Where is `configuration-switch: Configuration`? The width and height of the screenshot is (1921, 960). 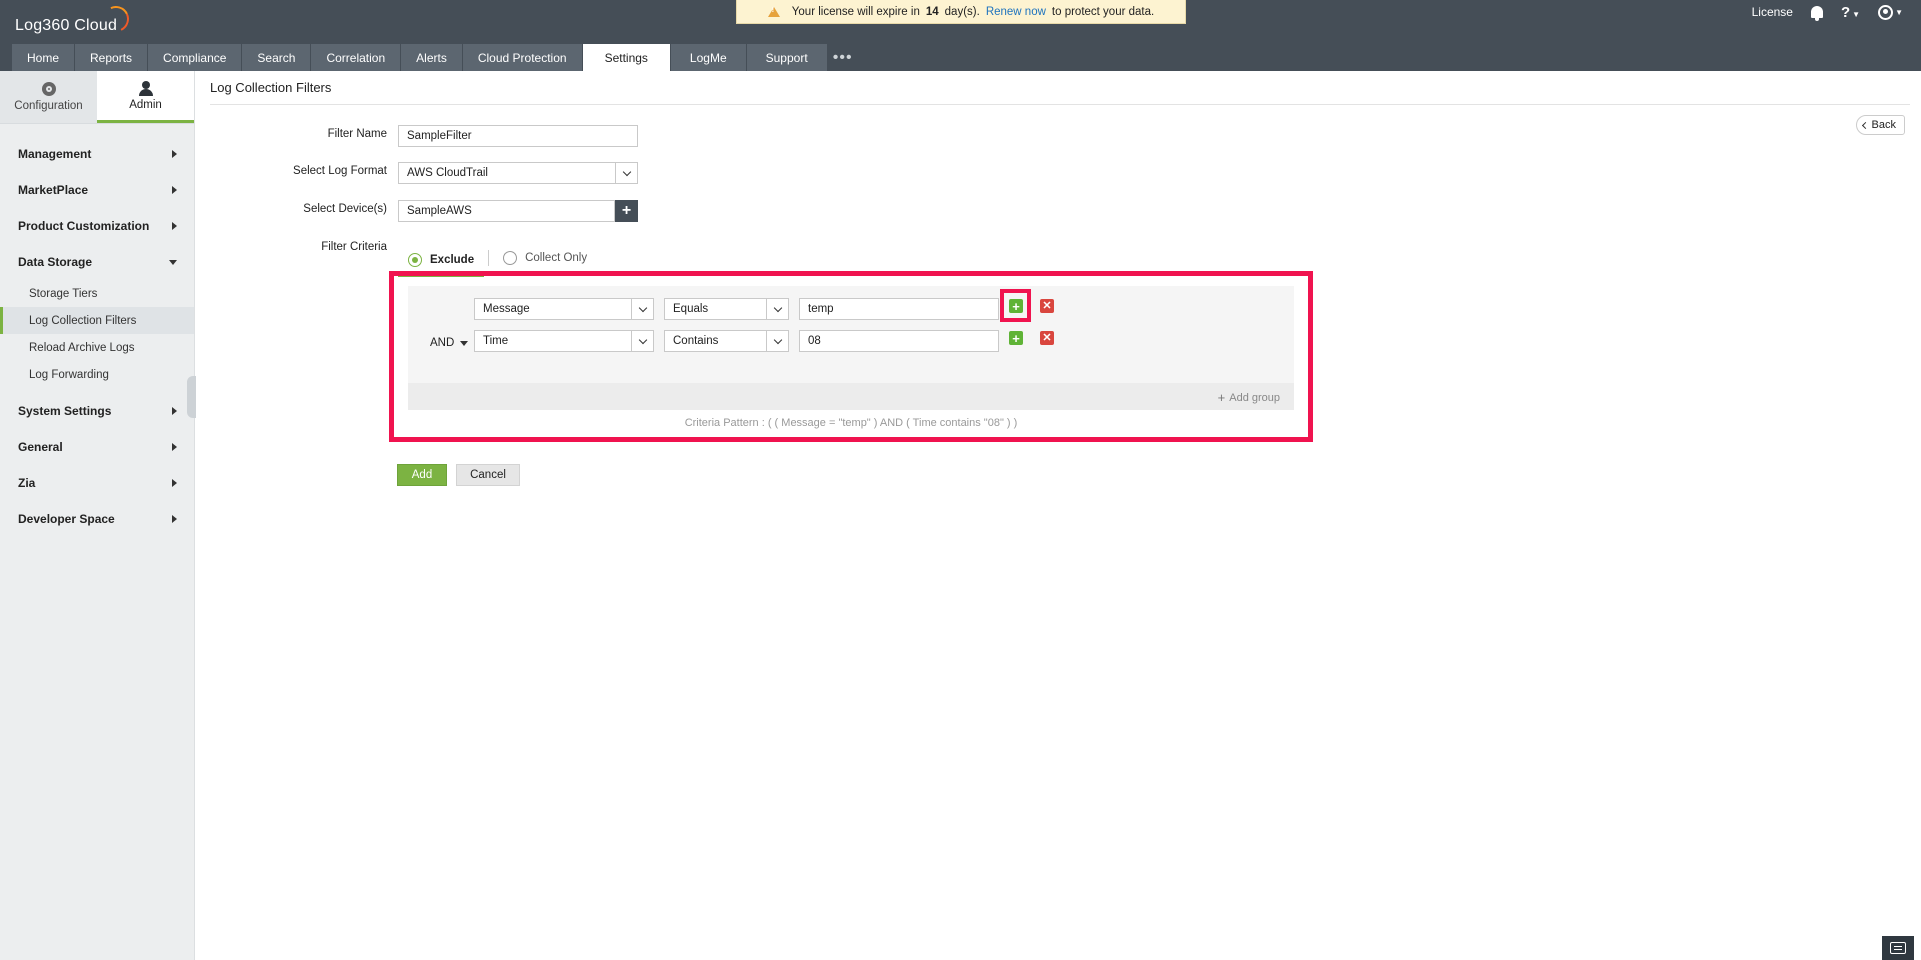 configuration-switch: Configuration is located at coordinates (48, 97).